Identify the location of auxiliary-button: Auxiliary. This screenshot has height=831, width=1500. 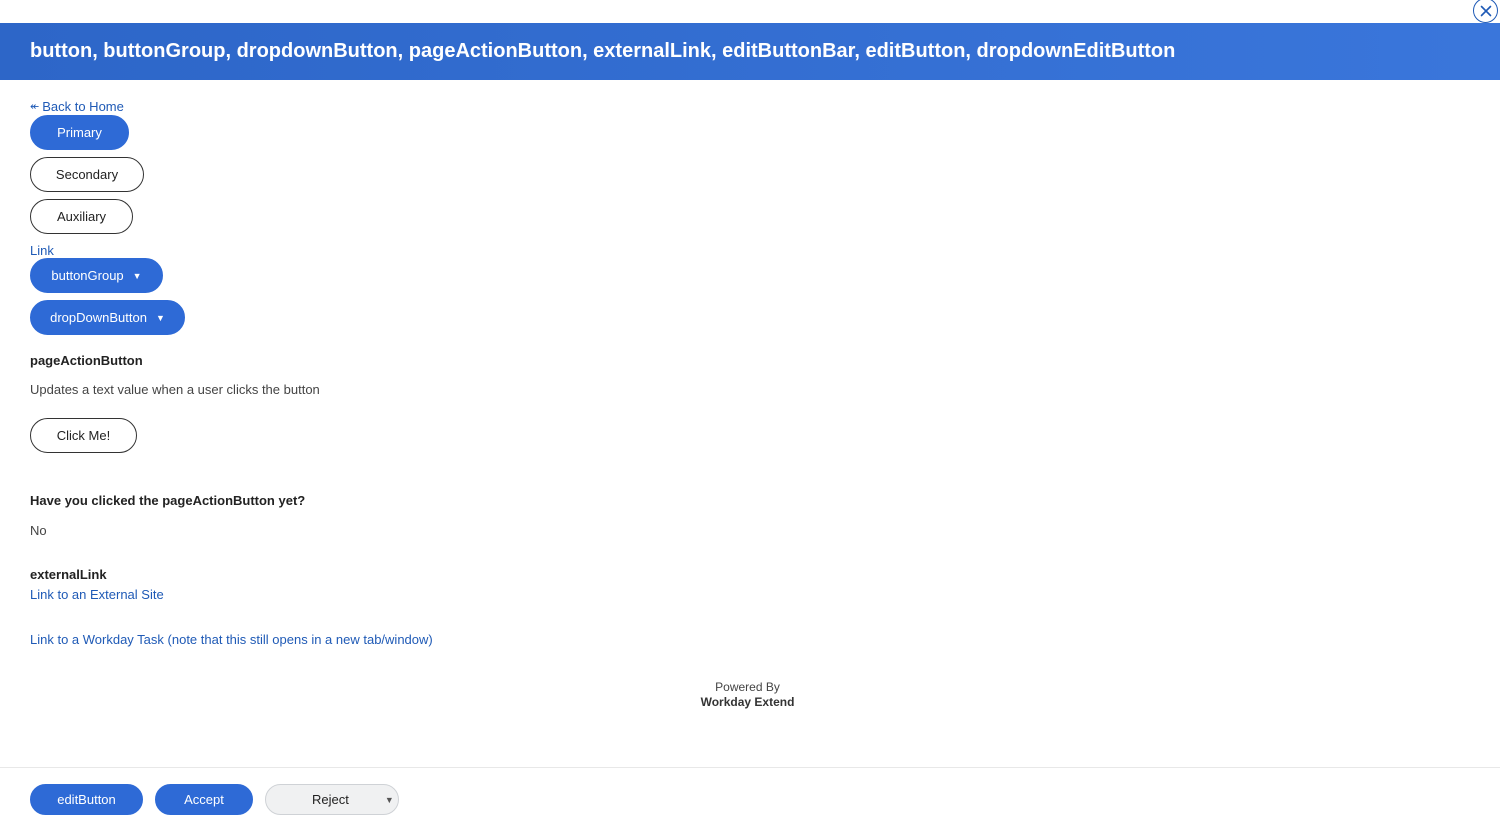
(81, 216).